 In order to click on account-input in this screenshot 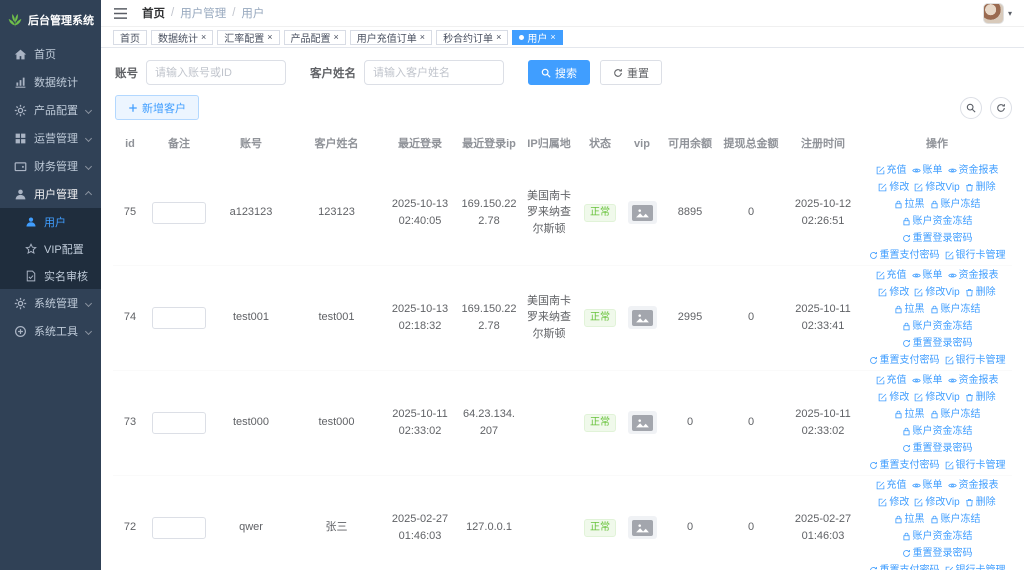, I will do `click(216, 72)`.